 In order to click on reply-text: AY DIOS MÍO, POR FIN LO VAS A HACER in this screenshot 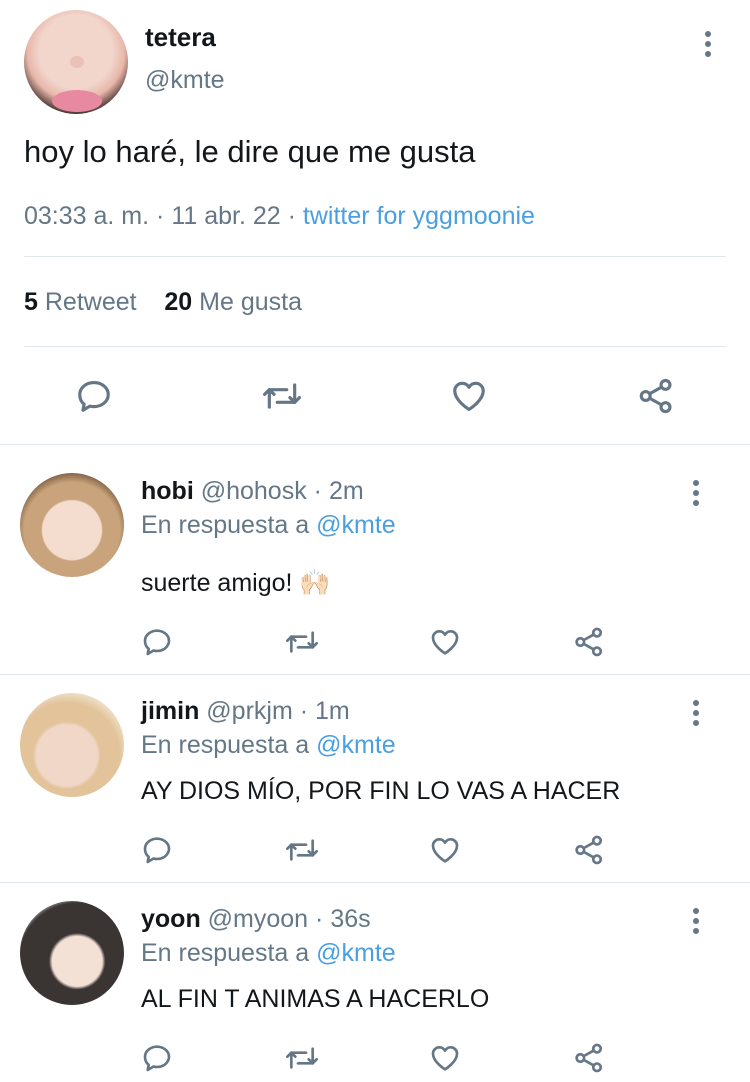, I will do `click(381, 791)`.